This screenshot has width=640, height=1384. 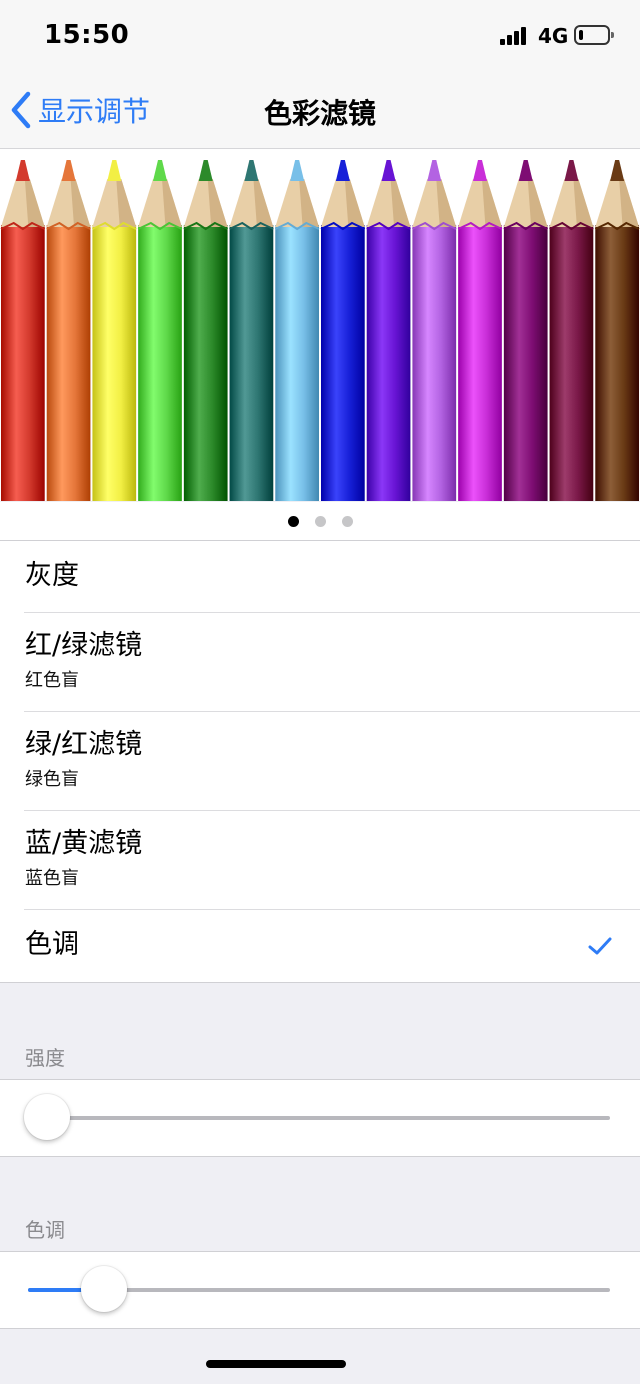 I want to click on filter-option-blue-yellow: 蓝/黄滤镜 蓝色盲, so click(x=320, y=860).